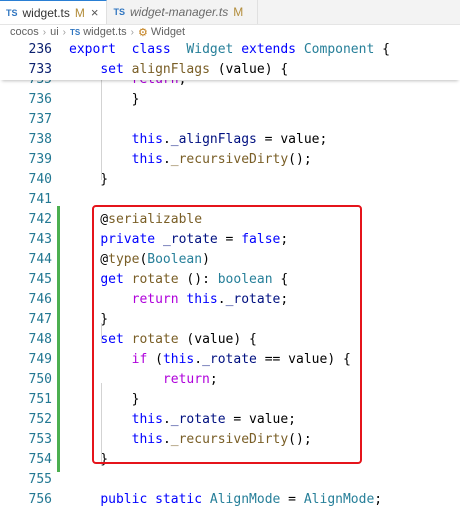 The height and width of the screenshot is (510, 460). I want to click on code-token: extends, so click(269, 49).